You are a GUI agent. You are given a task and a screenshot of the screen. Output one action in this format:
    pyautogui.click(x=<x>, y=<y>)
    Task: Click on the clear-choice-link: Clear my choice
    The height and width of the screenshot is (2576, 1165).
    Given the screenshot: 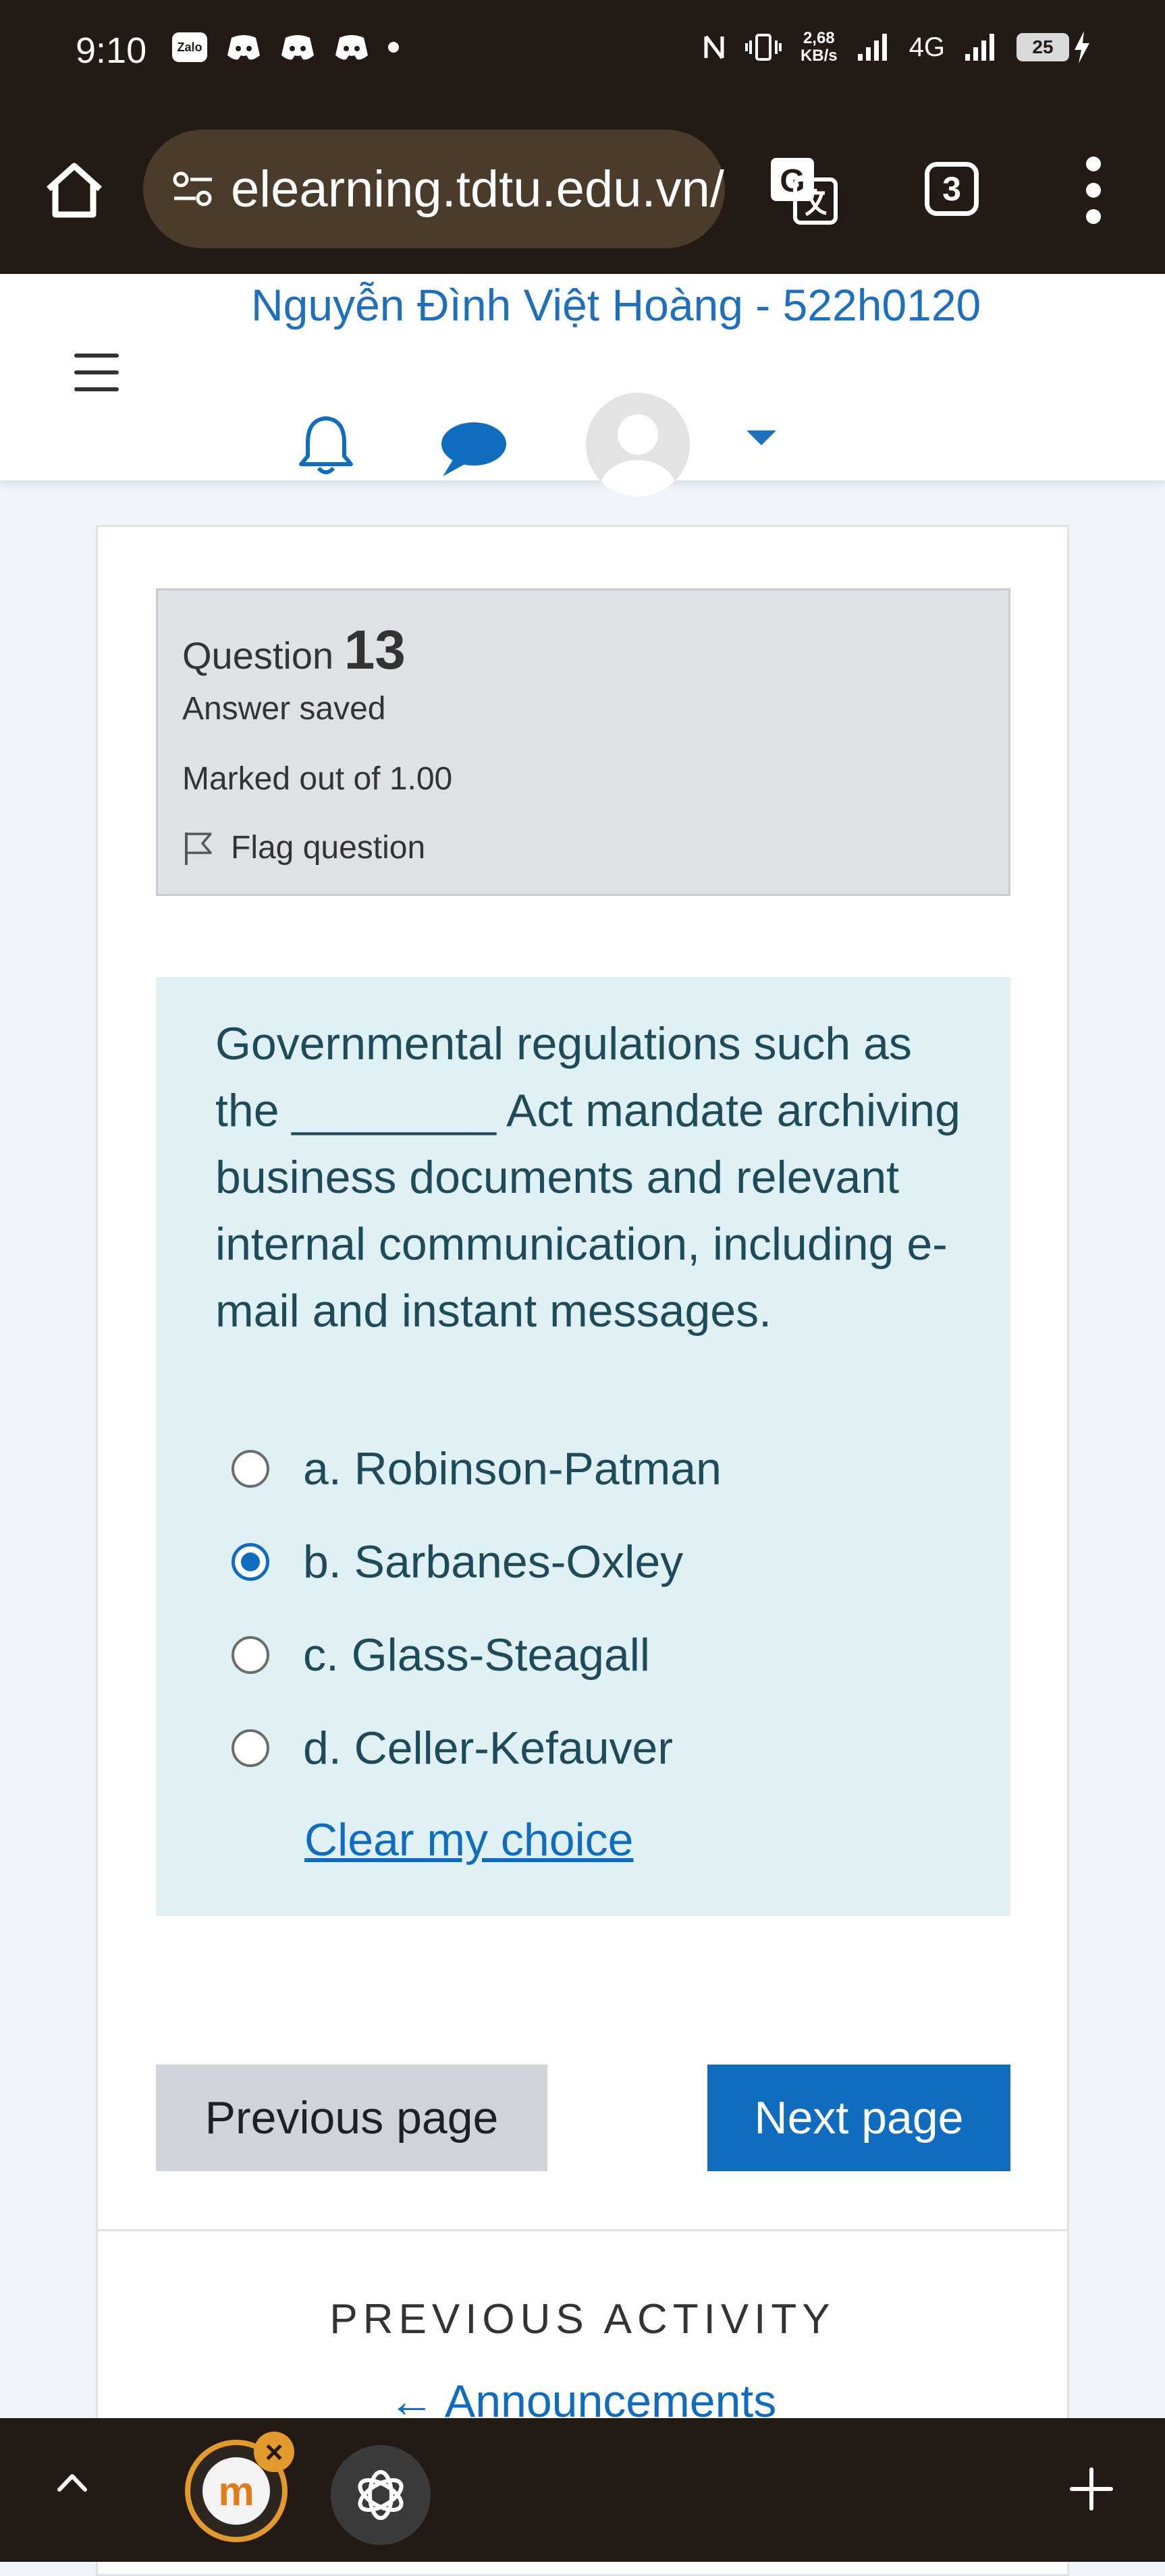 What is the action you would take?
    pyautogui.click(x=469, y=1840)
    